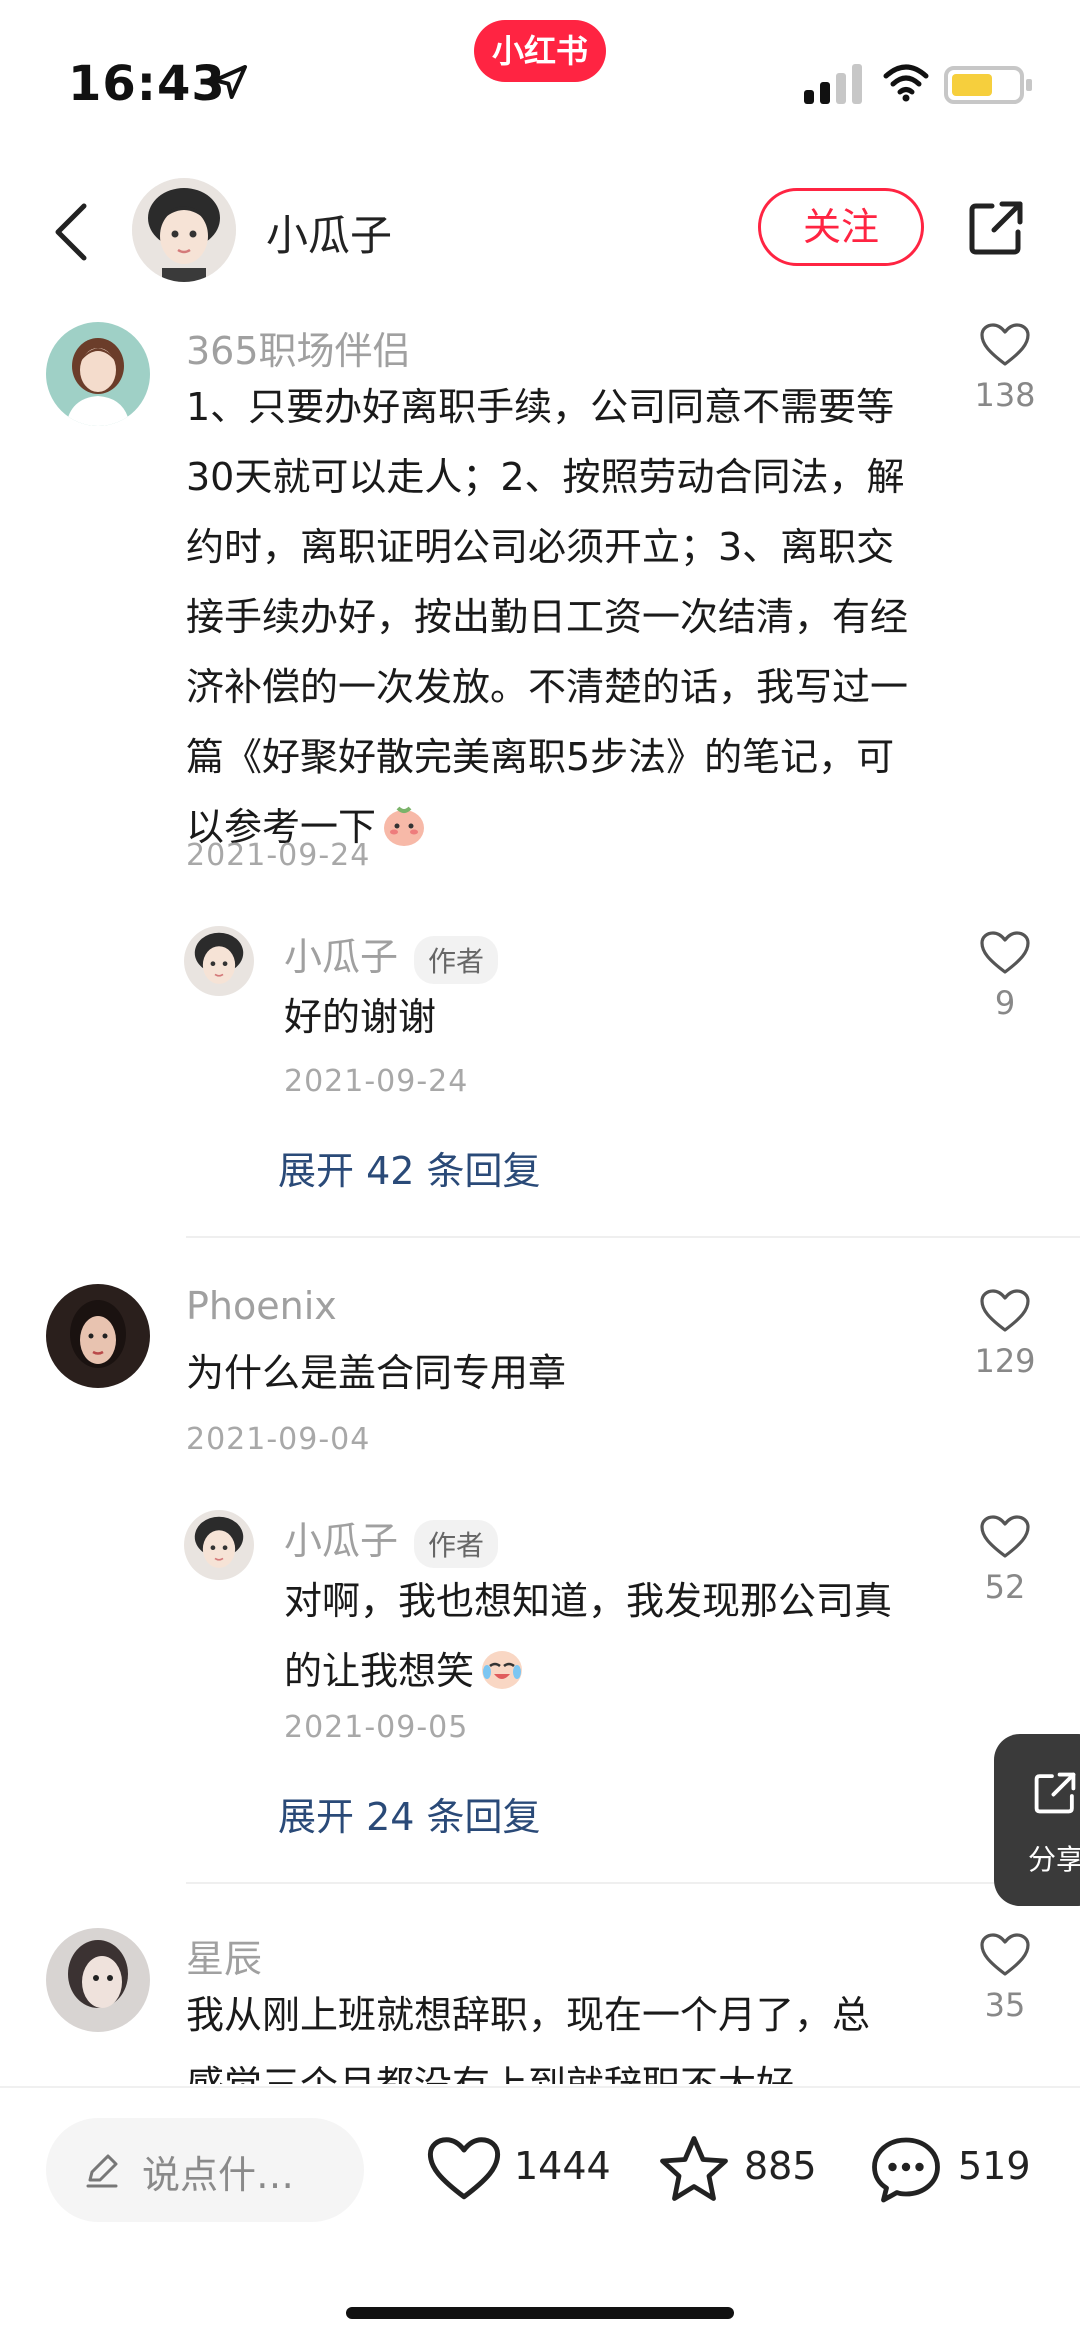 Image resolution: width=1080 pixels, height=2339 pixels. I want to click on comment-bubble-icon, so click(906, 2170).